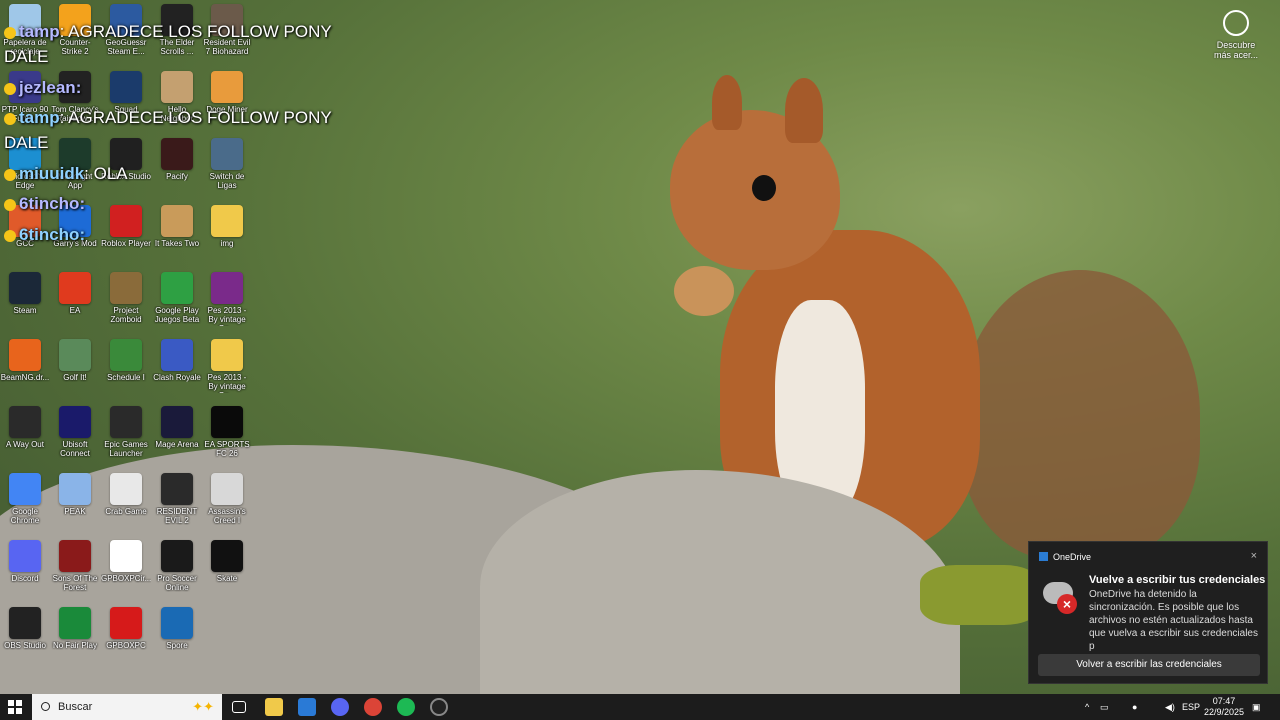 The image size is (1280, 720). Describe the element at coordinates (340, 707) in the screenshot. I see `discord-icon` at that location.